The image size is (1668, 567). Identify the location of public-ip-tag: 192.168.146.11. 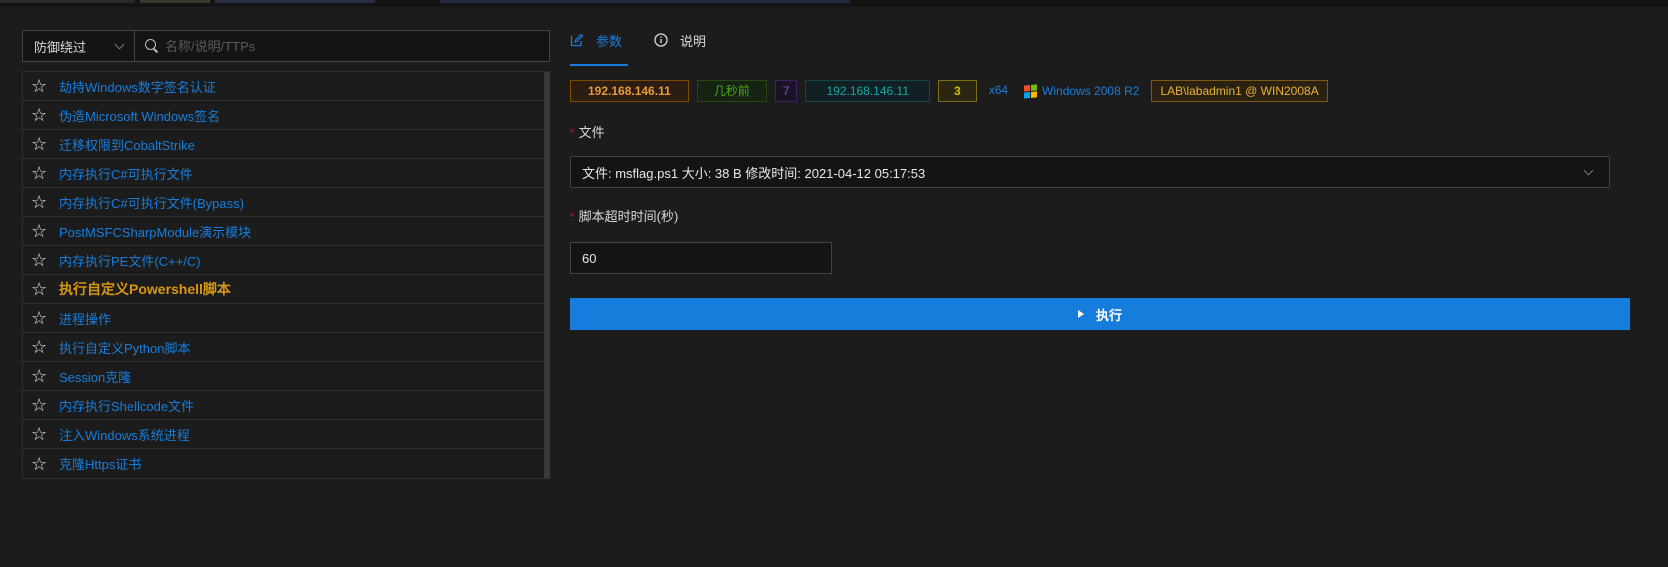
(629, 91).